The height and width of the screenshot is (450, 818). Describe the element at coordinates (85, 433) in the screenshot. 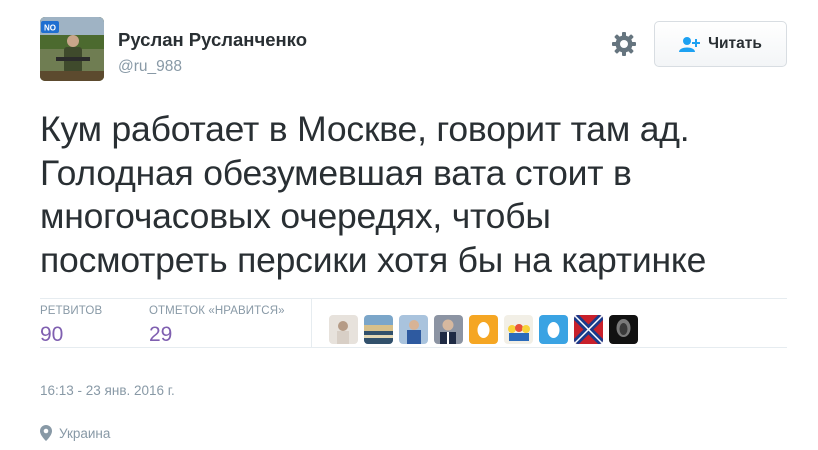

I see `location-text: Украина` at that location.